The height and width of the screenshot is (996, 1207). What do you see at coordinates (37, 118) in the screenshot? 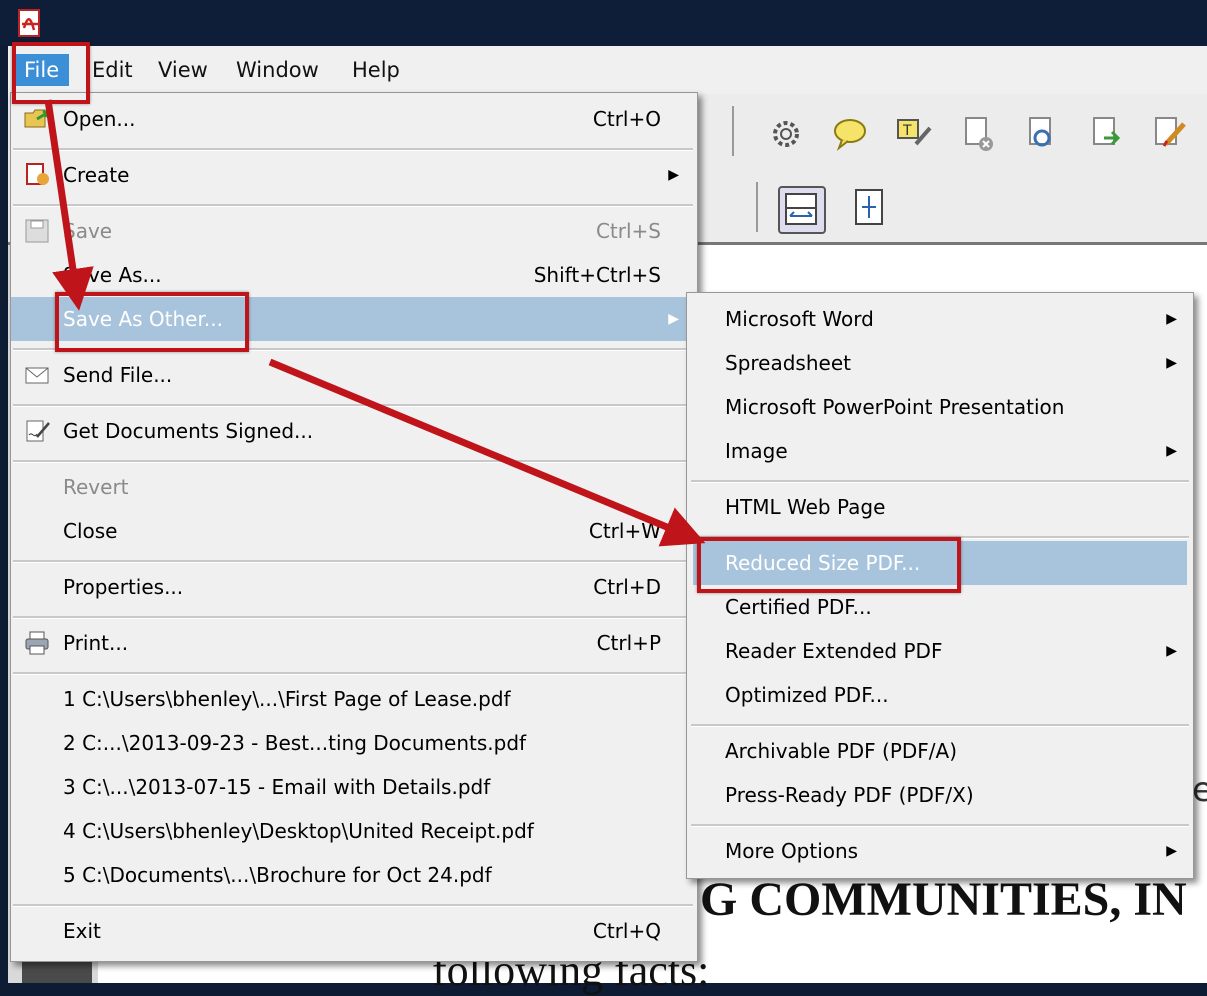
I see `open-folder-icon` at bounding box center [37, 118].